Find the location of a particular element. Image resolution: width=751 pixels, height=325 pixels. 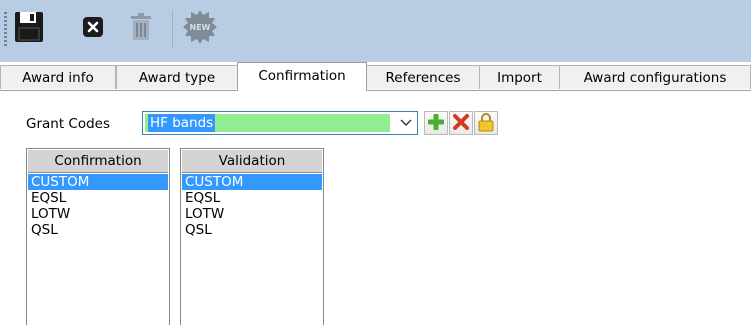

confirmation-list: Confirmation CUSTOM EQSL LOTW QSL is located at coordinates (98, 236).